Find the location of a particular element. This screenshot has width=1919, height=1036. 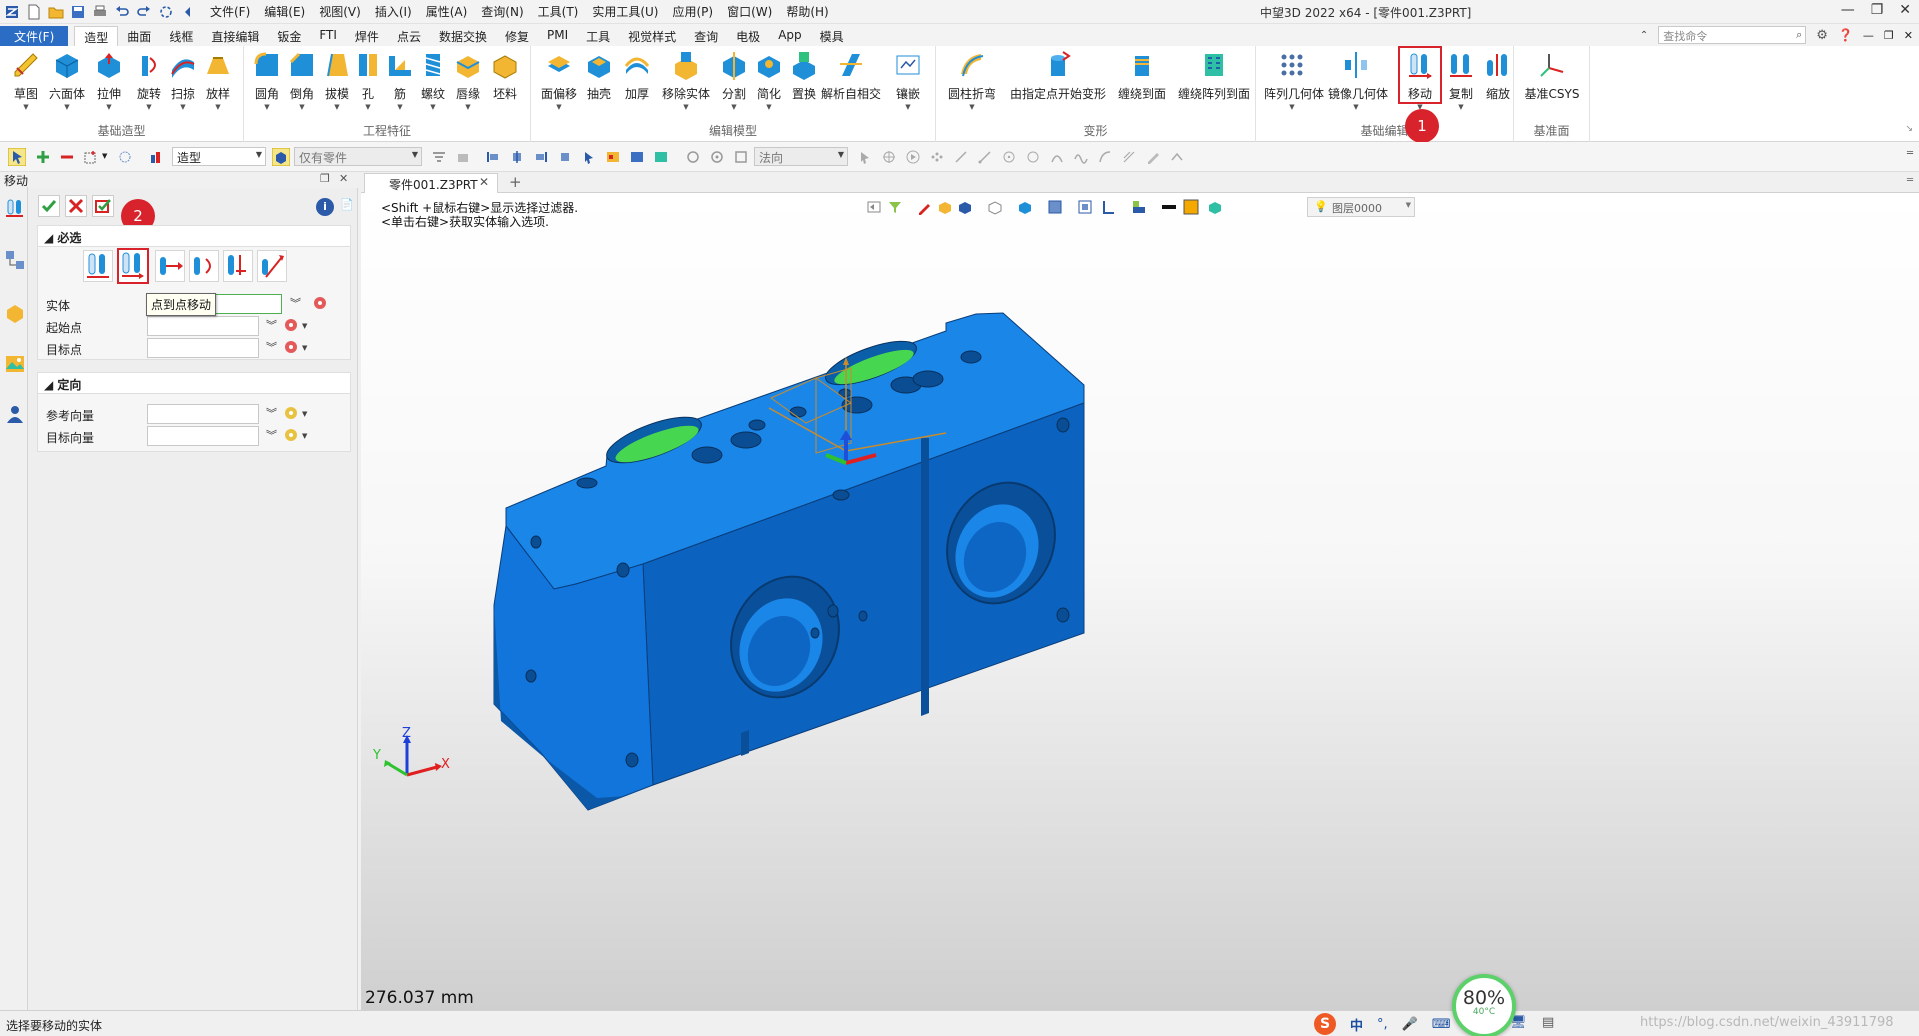

info-icon: i is located at coordinates (325, 207).